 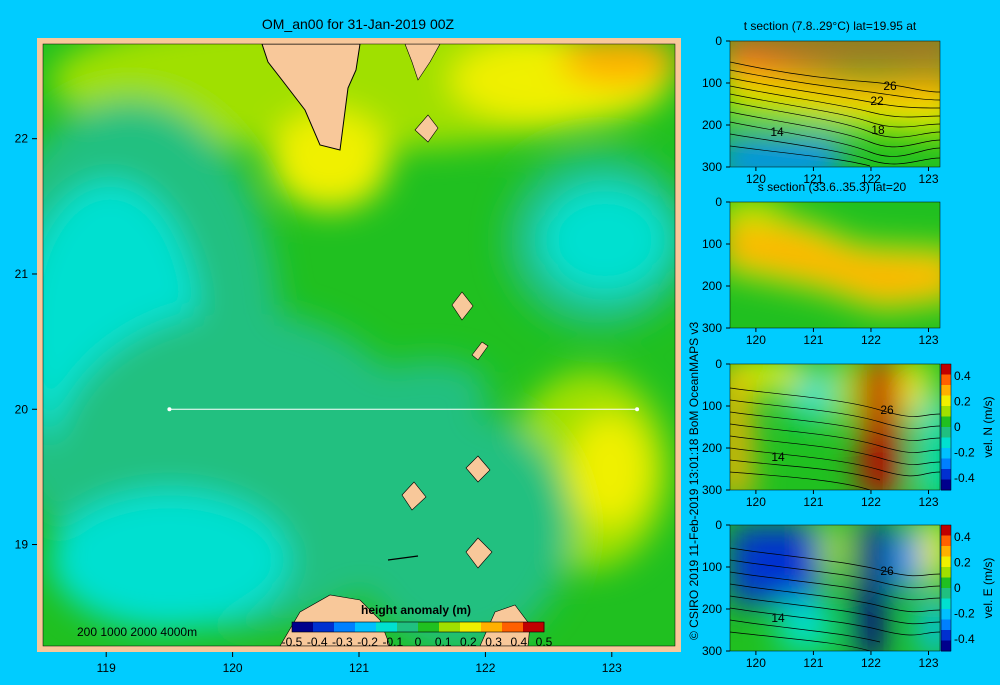 What do you see at coordinates (877, 101) in the screenshot?
I see `contour-label: 22` at bounding box center [877, 101].